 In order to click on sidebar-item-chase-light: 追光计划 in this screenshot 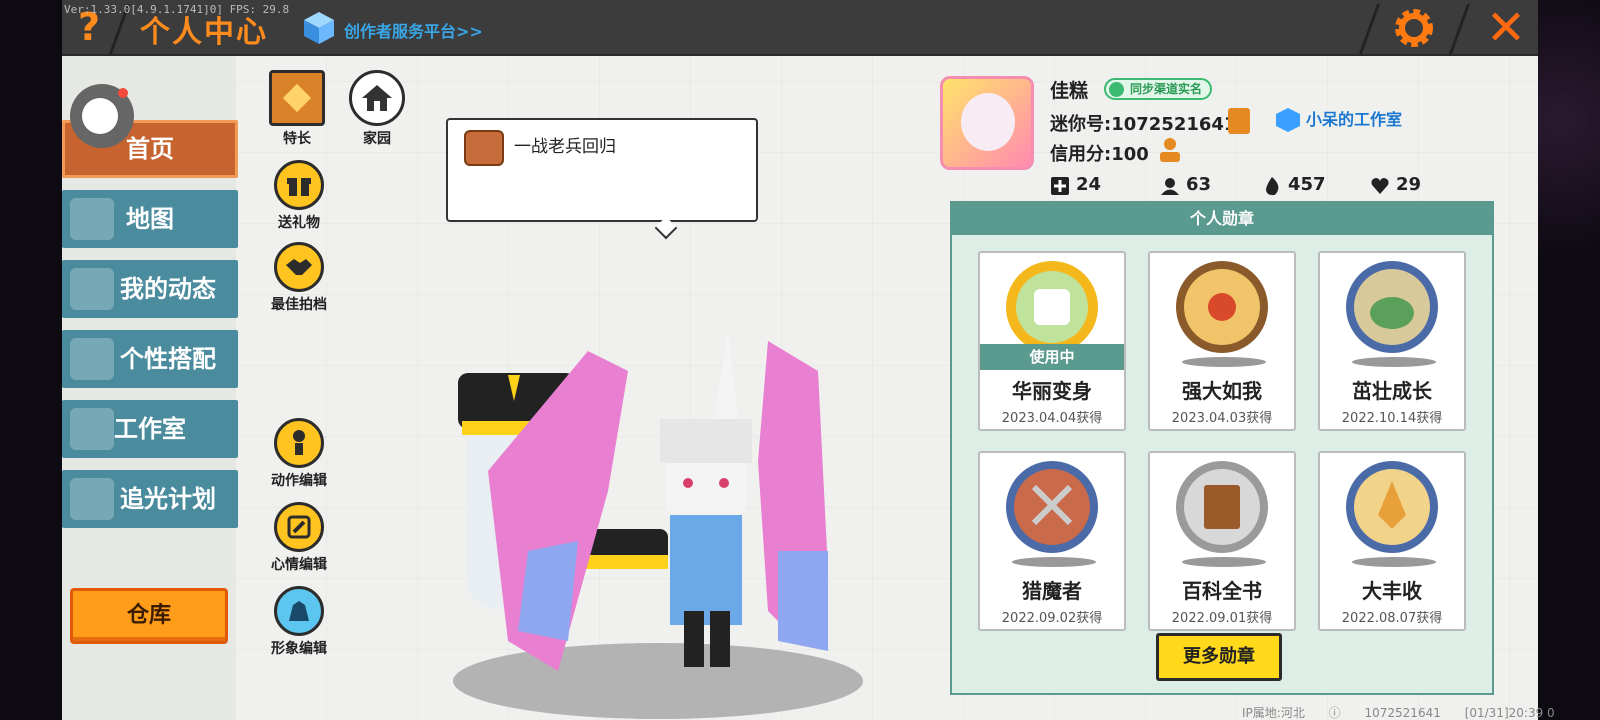, I will do `click(150, 499)`.